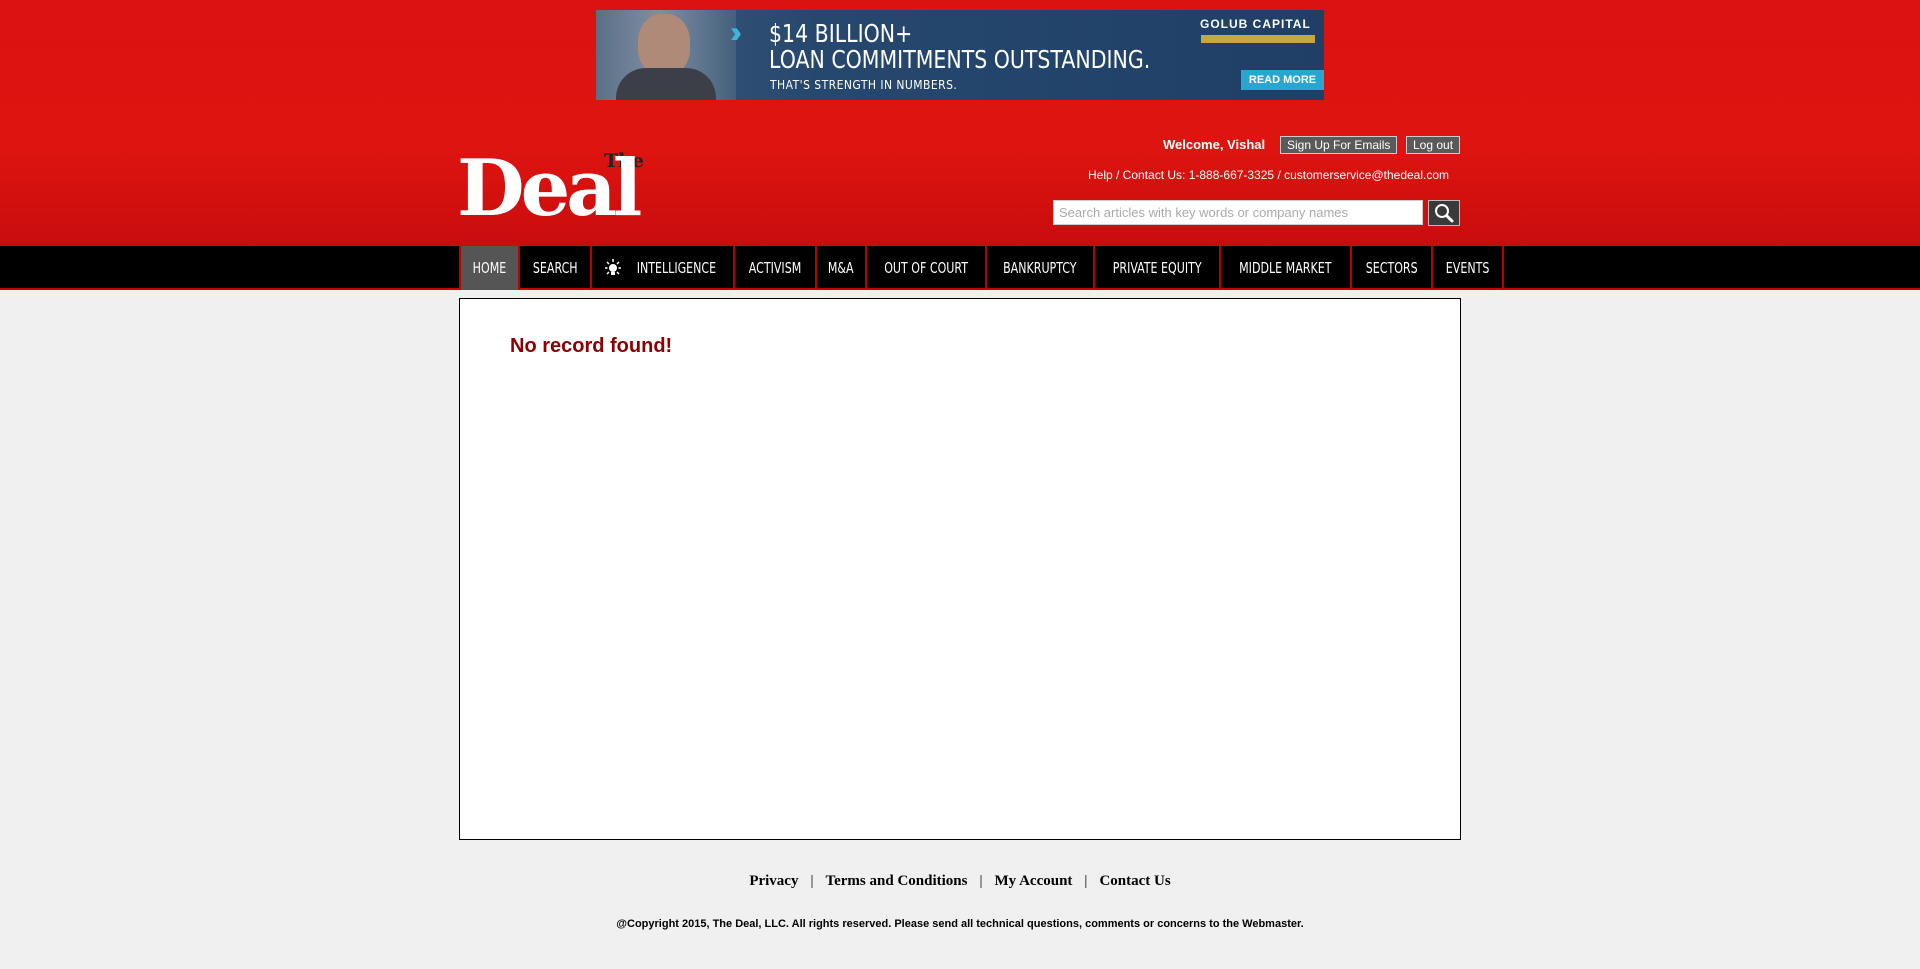 This screenshot has height=969, width=1920. I want to click on lightbulb-icon, so click(613, 266).